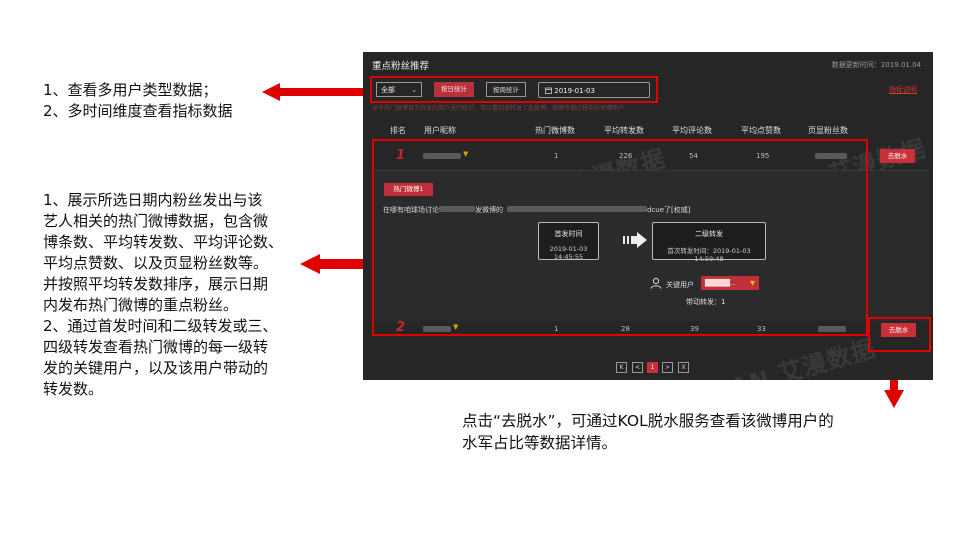 The image size is (960, 540). I want to click on panel-title: 重点粉丝推荐, so click(401, 66).